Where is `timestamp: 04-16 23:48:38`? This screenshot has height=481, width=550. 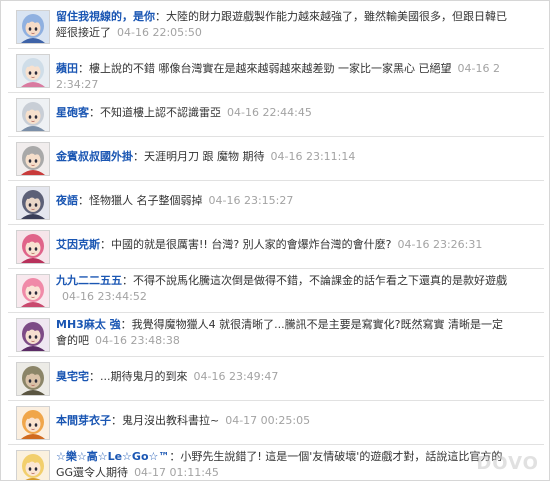
timestamp: 04-16 23:48:38 is located at coordinates (137, 340).